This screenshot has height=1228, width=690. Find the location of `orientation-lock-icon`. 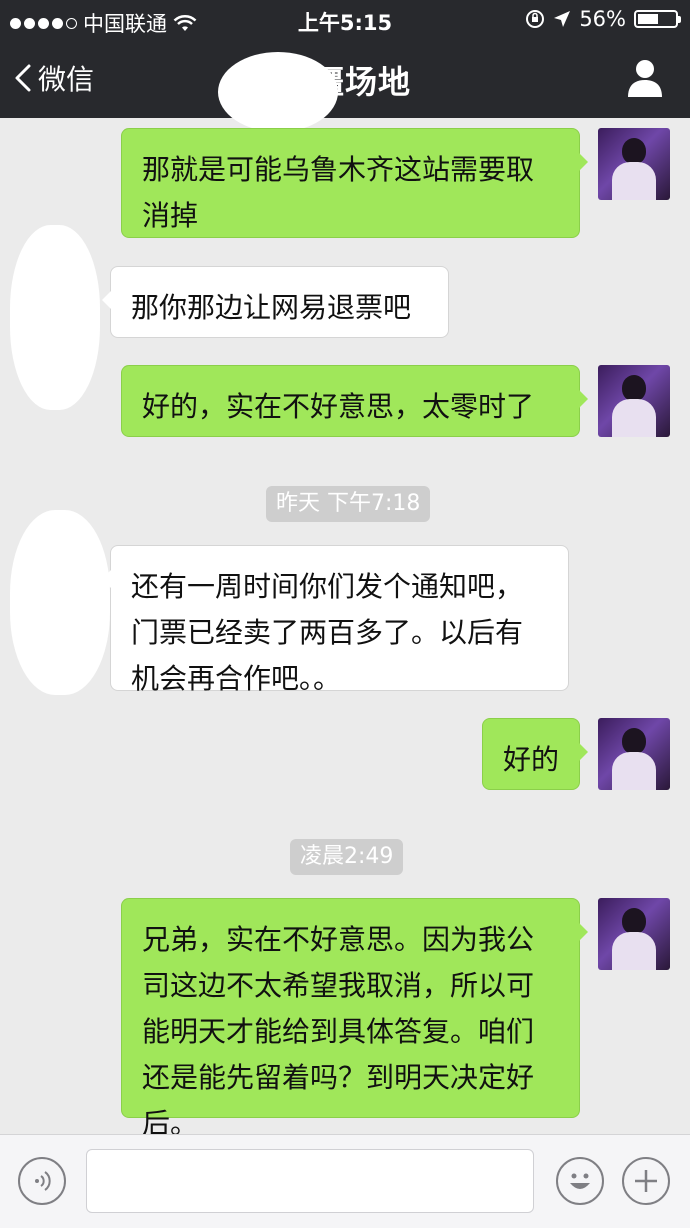

orientation-lock-icon is located at coordinates (535, 19).